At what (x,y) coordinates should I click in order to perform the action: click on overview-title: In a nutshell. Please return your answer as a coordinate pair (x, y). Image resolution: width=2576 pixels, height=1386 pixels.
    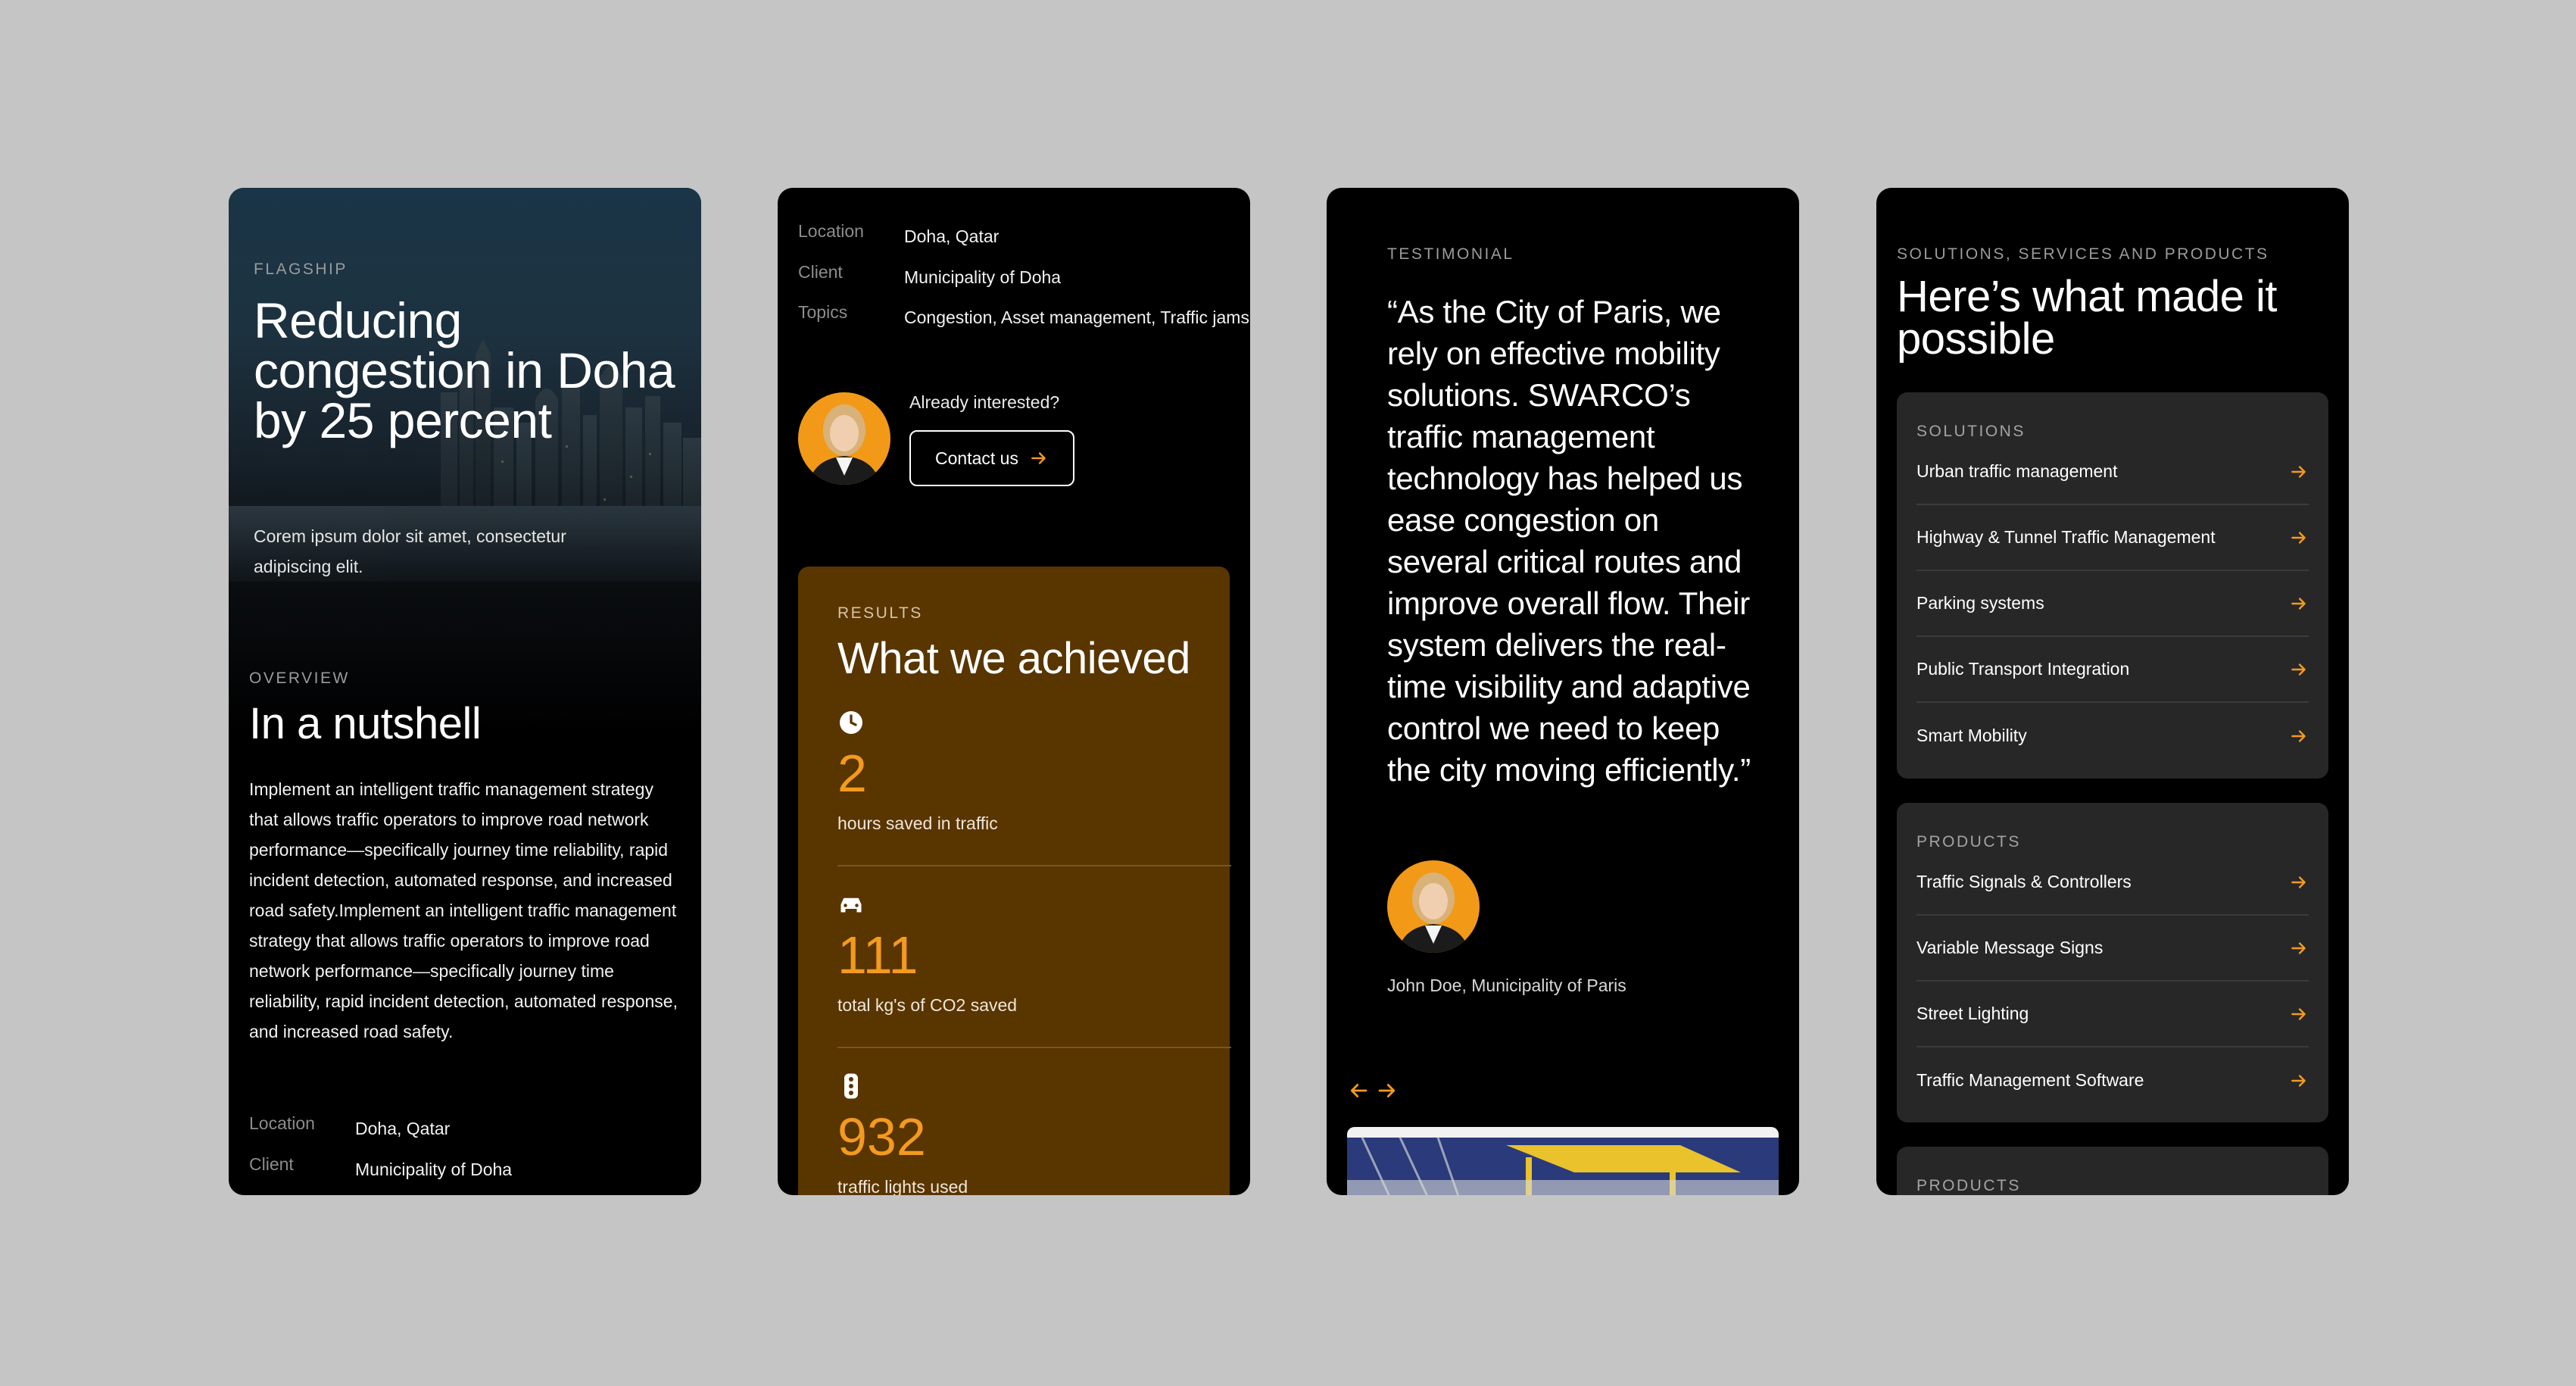
    Looking at the image, I should click on (365, 724).